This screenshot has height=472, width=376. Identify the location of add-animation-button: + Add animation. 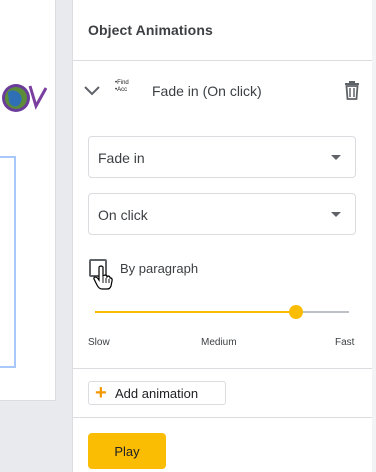
(157, 393).